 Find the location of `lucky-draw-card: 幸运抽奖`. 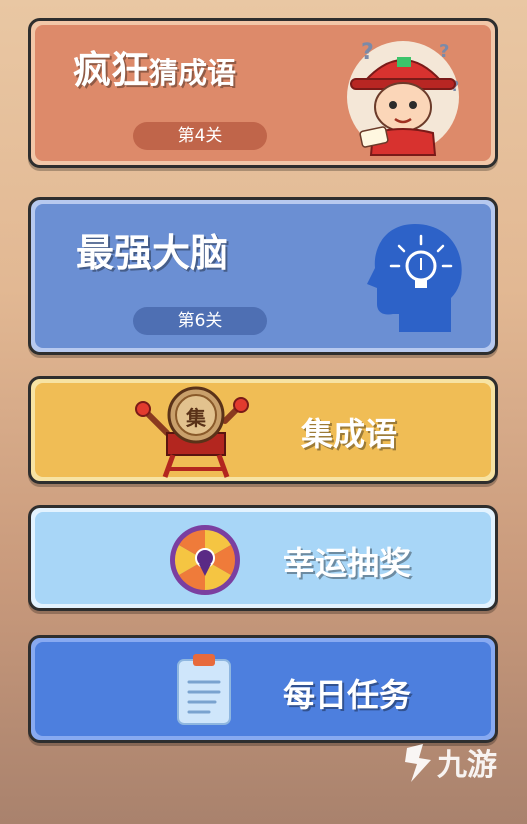

lucky-draw-card: 幸运抽奖 is located at coordinates (263, 558).